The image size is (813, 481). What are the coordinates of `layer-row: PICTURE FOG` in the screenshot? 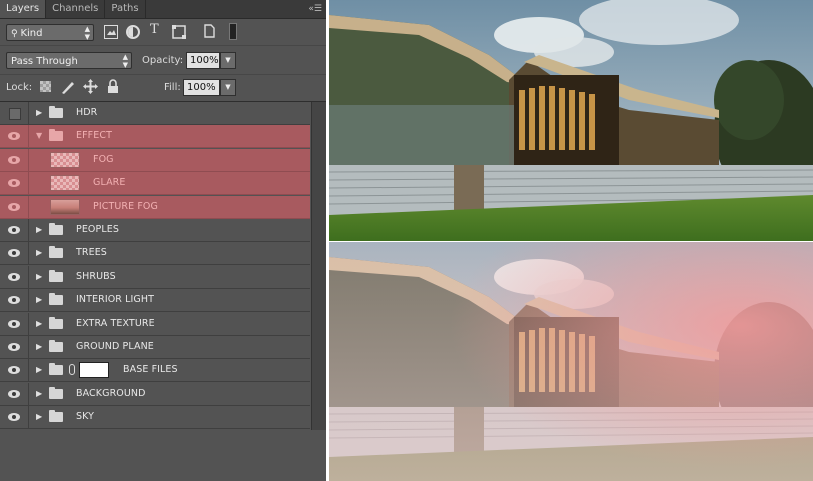 It's located at (155, 207).